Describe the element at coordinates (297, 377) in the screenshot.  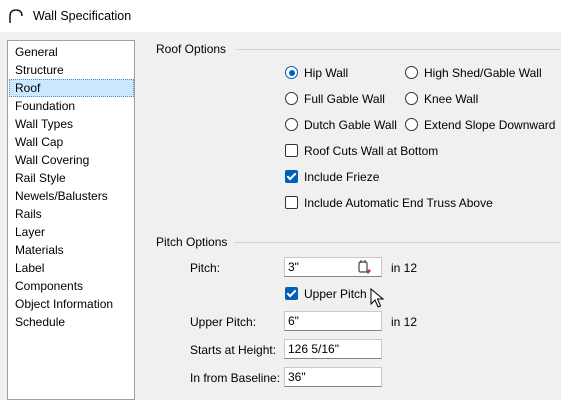
I see `in-from-baseline-value: 36"` at that location.